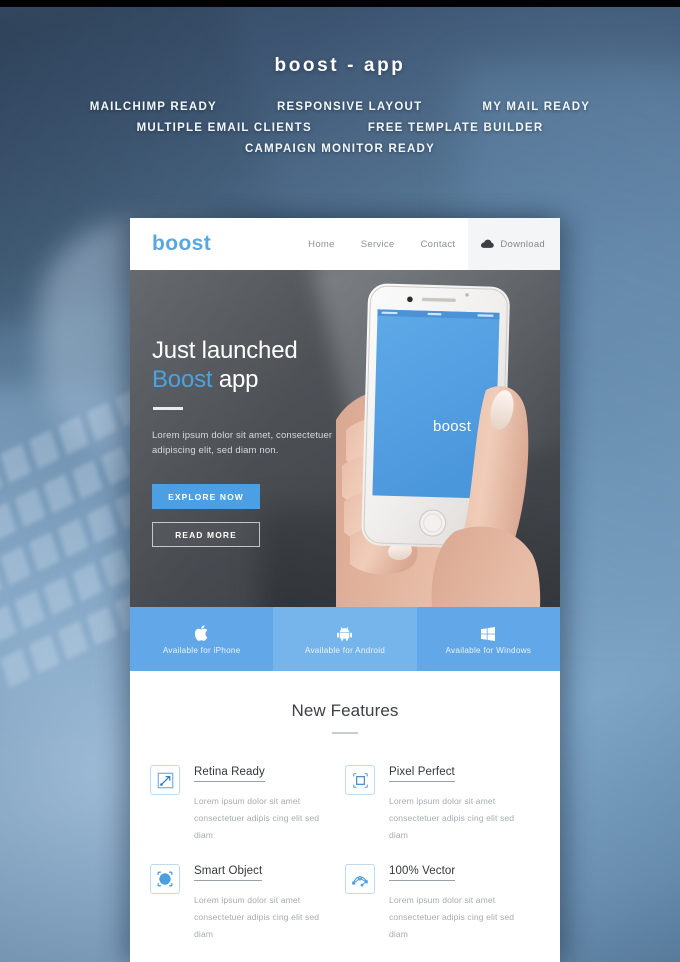  What do you see at coordinates (201, 650) in the screenshot?
I see `platform-label: Available for iPhone` at bounding box center [201, 650].